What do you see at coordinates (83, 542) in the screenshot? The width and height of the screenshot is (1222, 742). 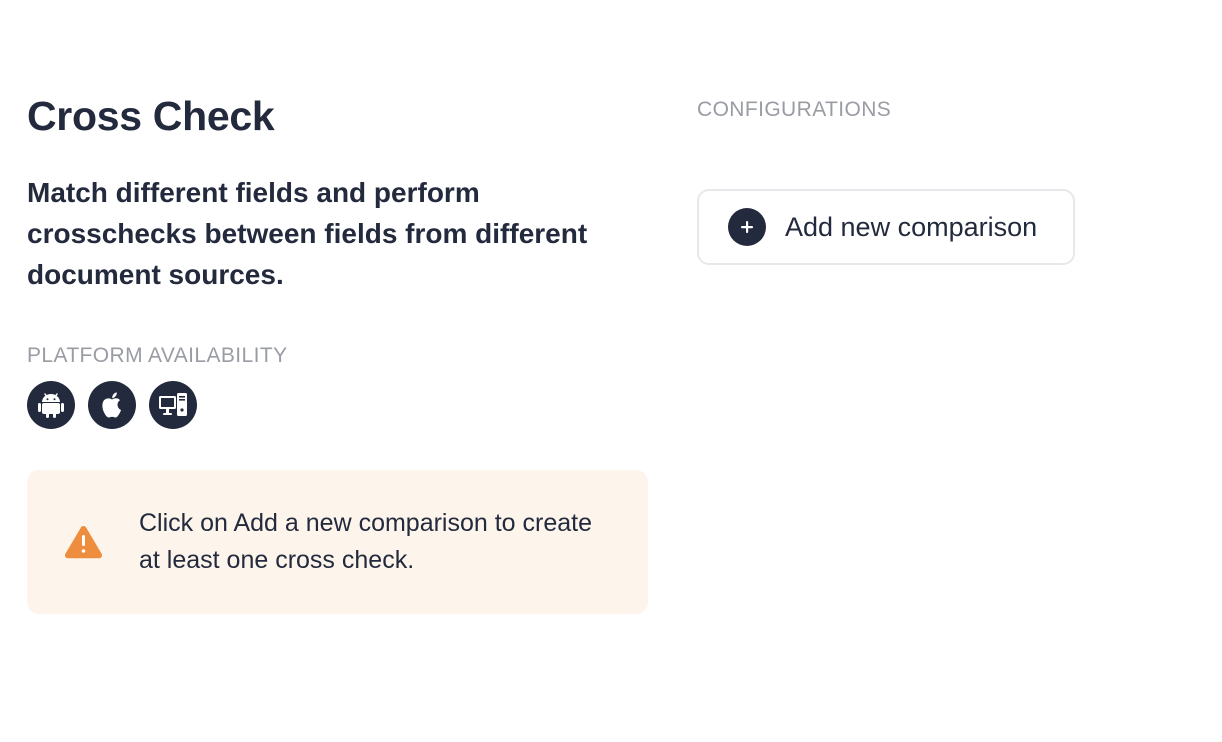 I see `warning-icon` at bounding box center [83, 542].